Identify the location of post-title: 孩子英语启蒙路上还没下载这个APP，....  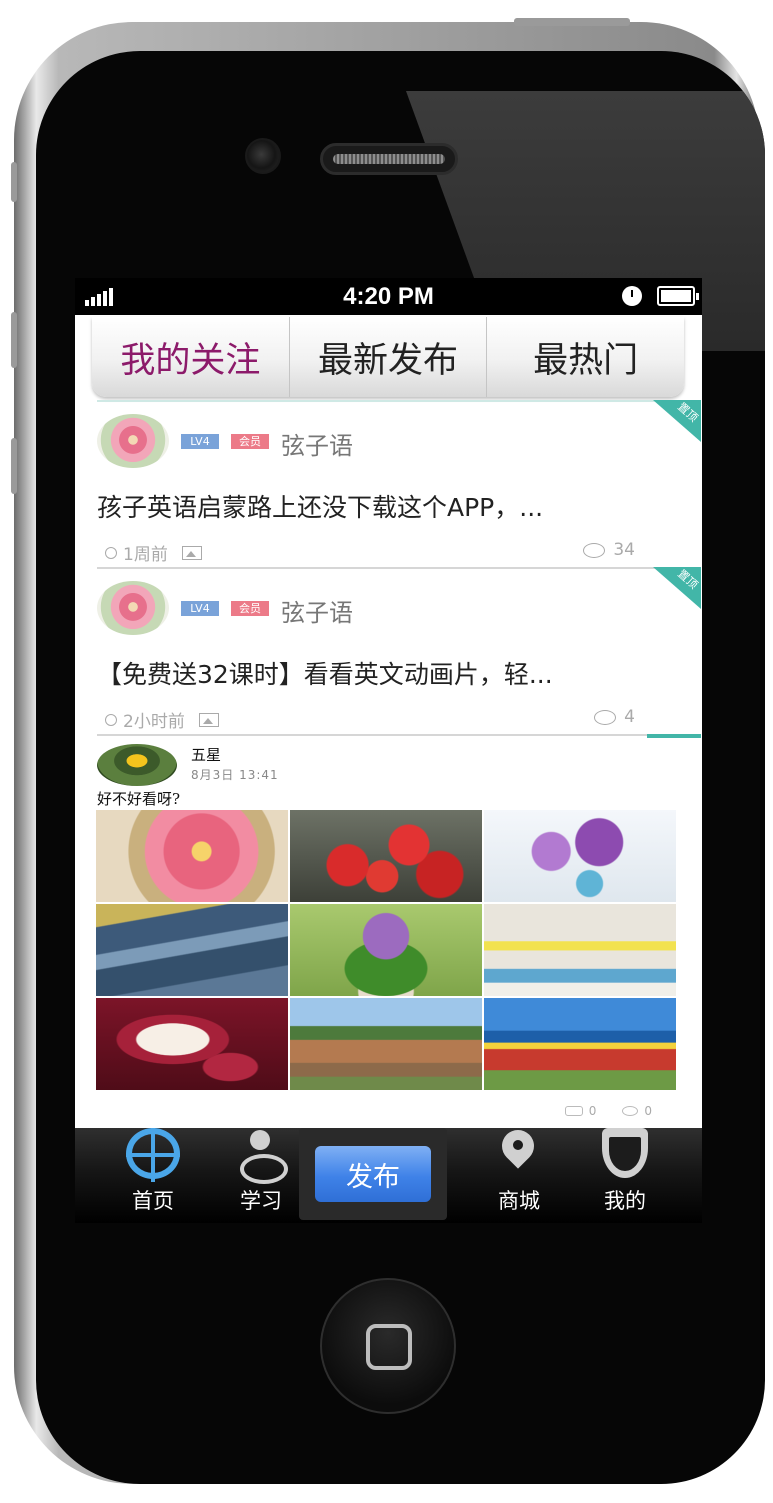
(387, 506).